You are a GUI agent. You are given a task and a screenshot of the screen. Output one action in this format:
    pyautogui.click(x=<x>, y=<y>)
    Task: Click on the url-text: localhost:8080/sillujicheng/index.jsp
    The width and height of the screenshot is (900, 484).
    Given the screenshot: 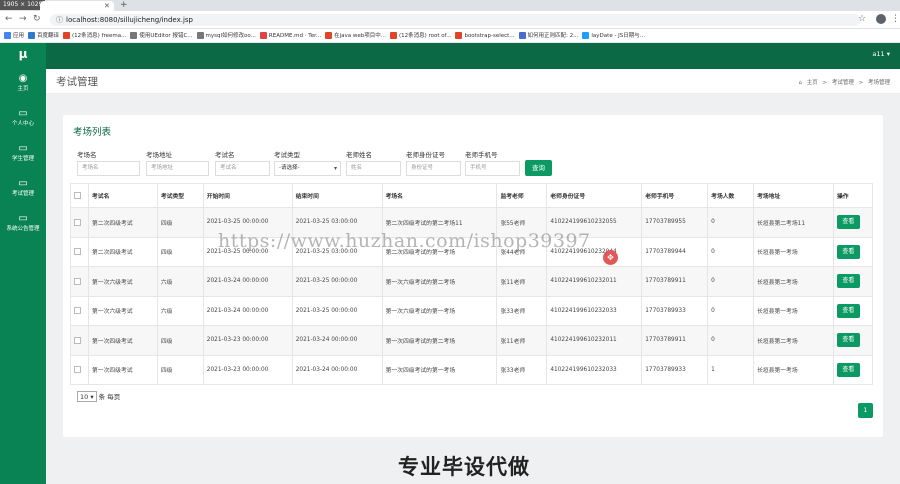 What is the action you would take?
    pyautogui.click(x=130, y=20)
    